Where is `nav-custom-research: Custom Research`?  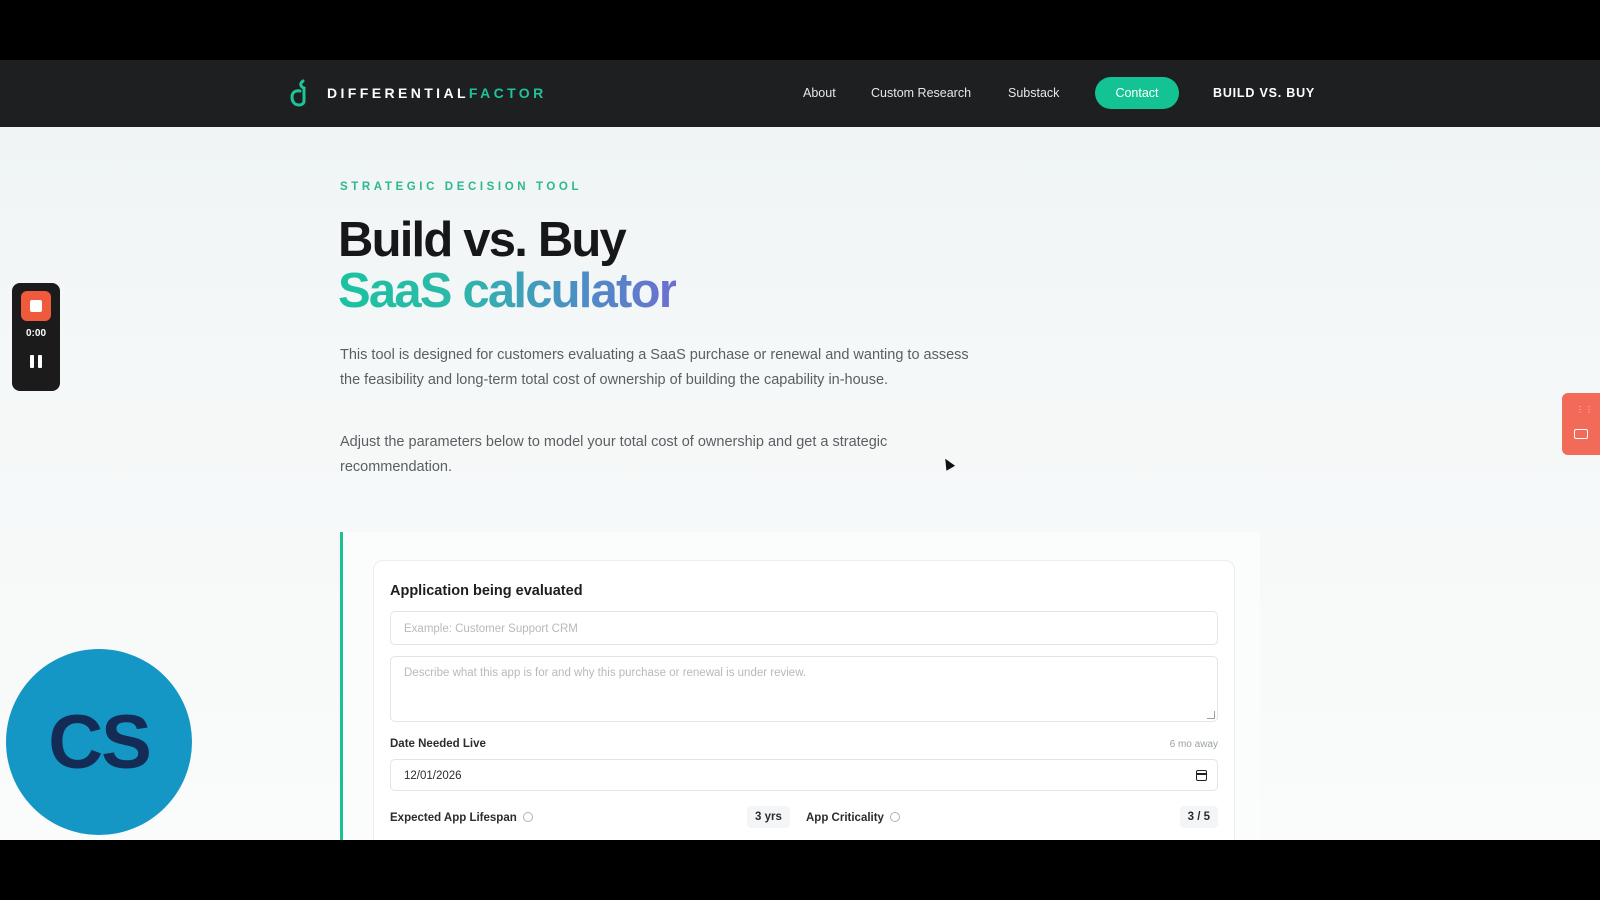 nav-custom-research: Custom Research is located at coordinates (921, 93).